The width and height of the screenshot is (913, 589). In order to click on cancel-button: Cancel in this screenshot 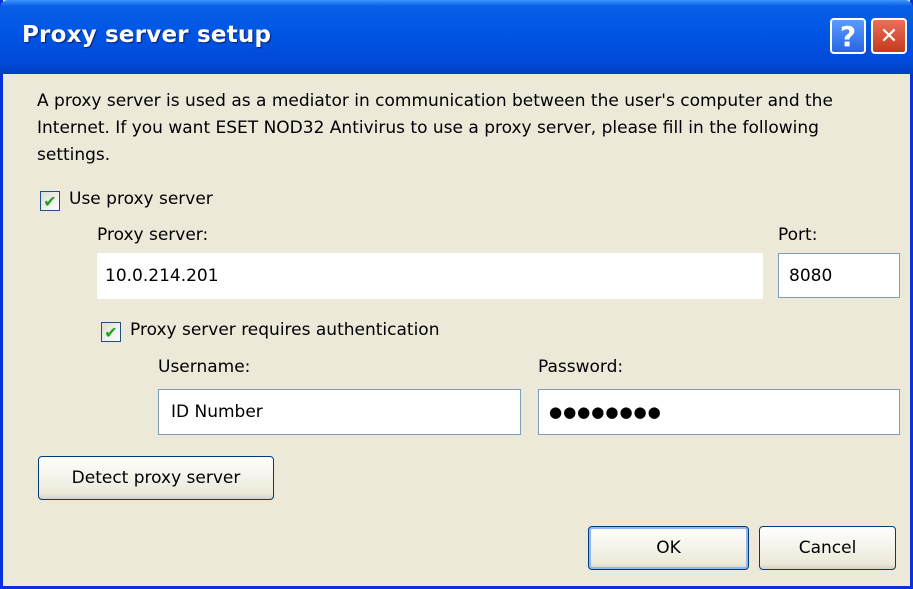, I will do `click(827, 548)`.